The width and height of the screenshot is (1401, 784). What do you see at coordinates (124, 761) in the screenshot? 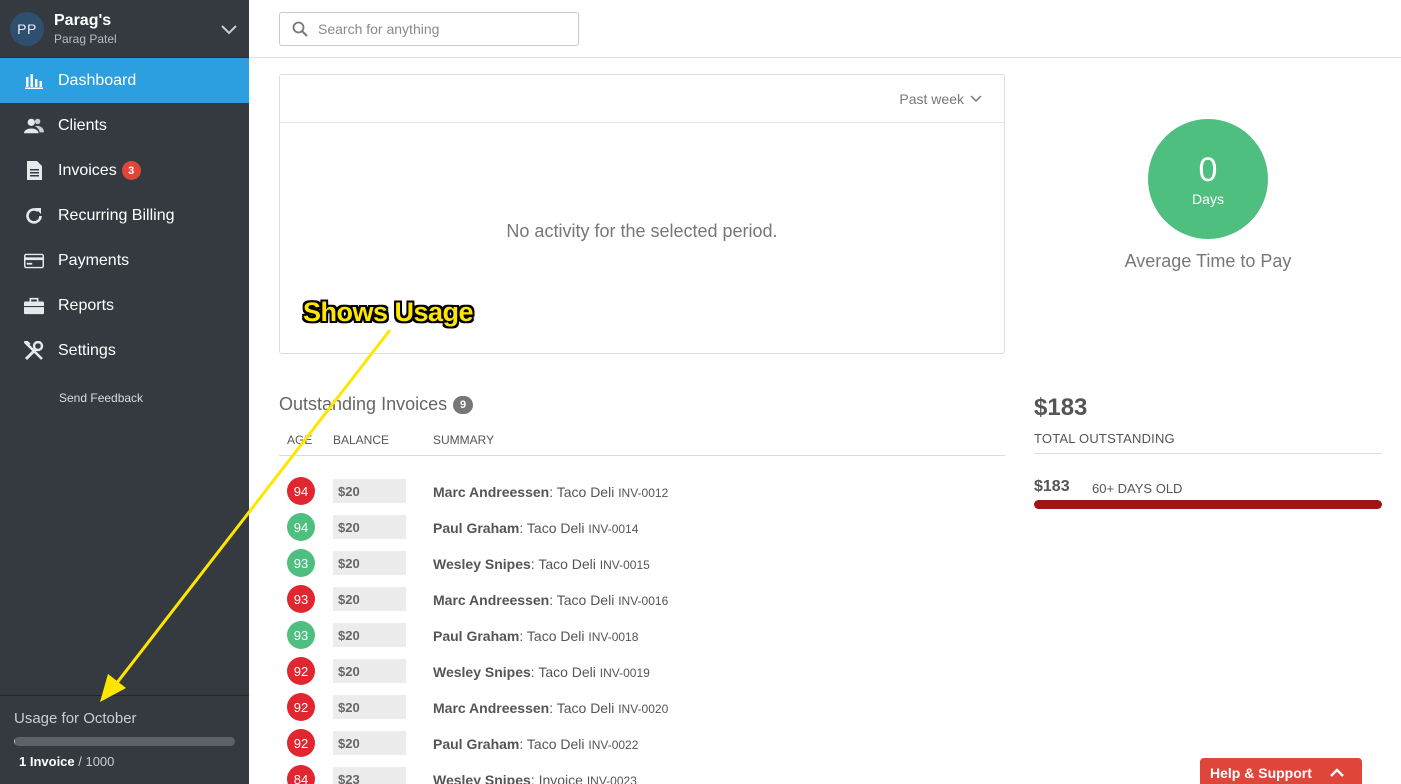
I see `usage-count: 1 Invoice / 1000` at bounding box center [124, 761].